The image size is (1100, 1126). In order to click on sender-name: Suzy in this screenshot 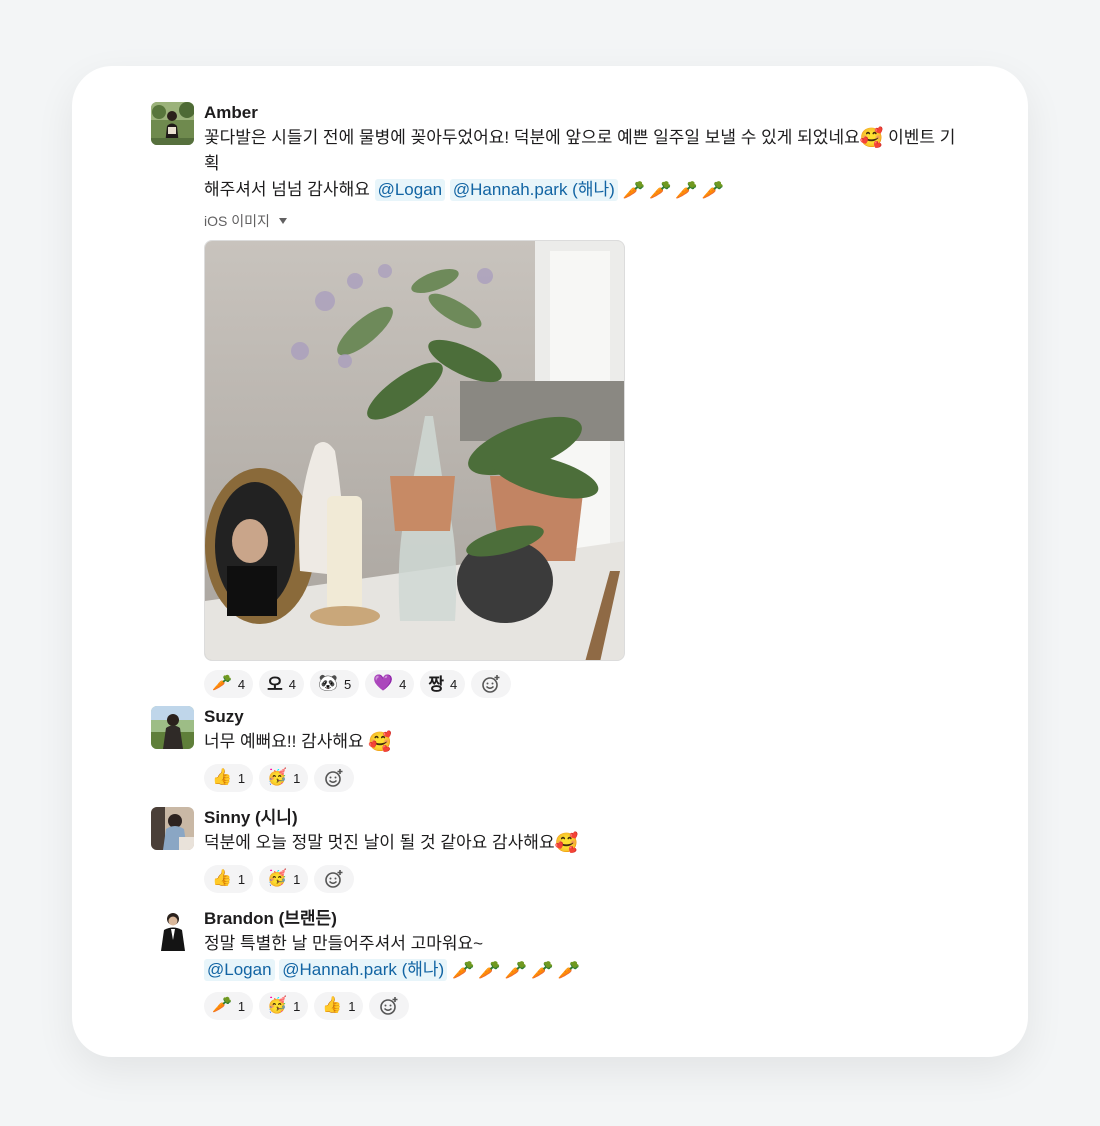, I will do `click(587, 717)`.